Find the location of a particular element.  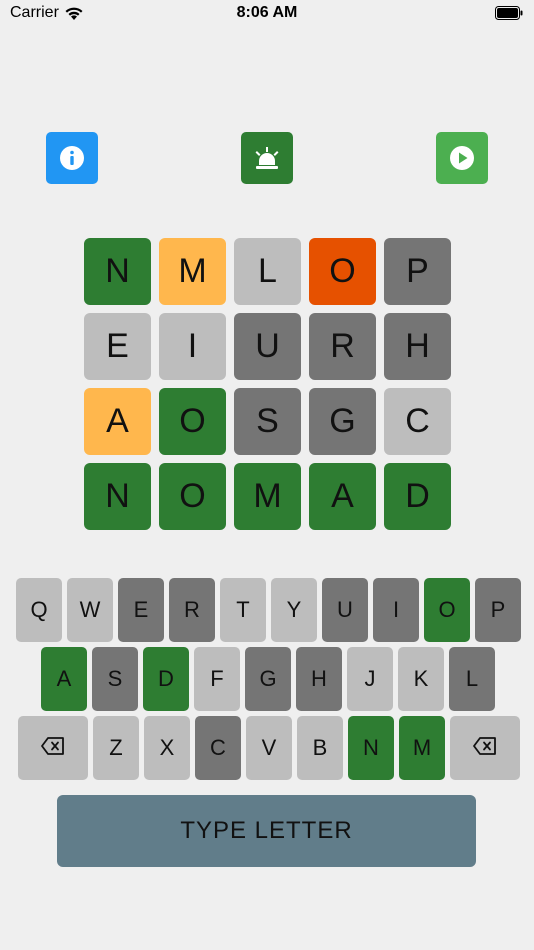

play-icon is located at coordinates (462, 158).